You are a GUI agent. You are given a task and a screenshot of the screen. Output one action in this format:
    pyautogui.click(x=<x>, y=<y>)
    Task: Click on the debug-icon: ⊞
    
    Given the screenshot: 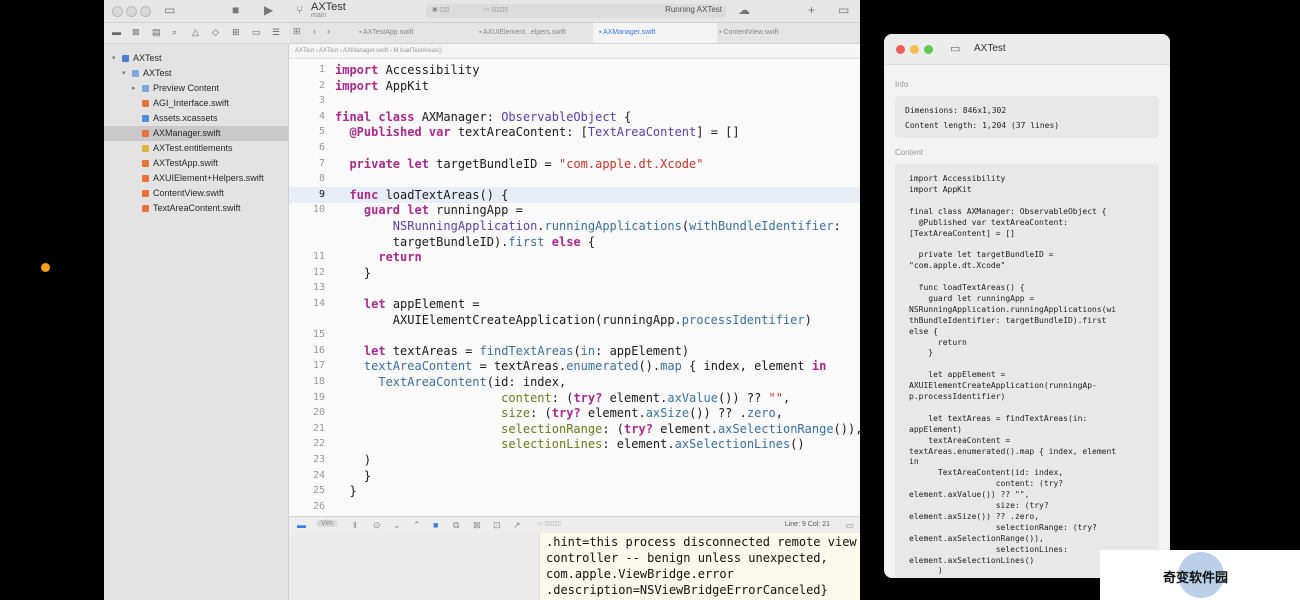 What is the action you would take?
    pyautogui.click(x=236, y=32)
    